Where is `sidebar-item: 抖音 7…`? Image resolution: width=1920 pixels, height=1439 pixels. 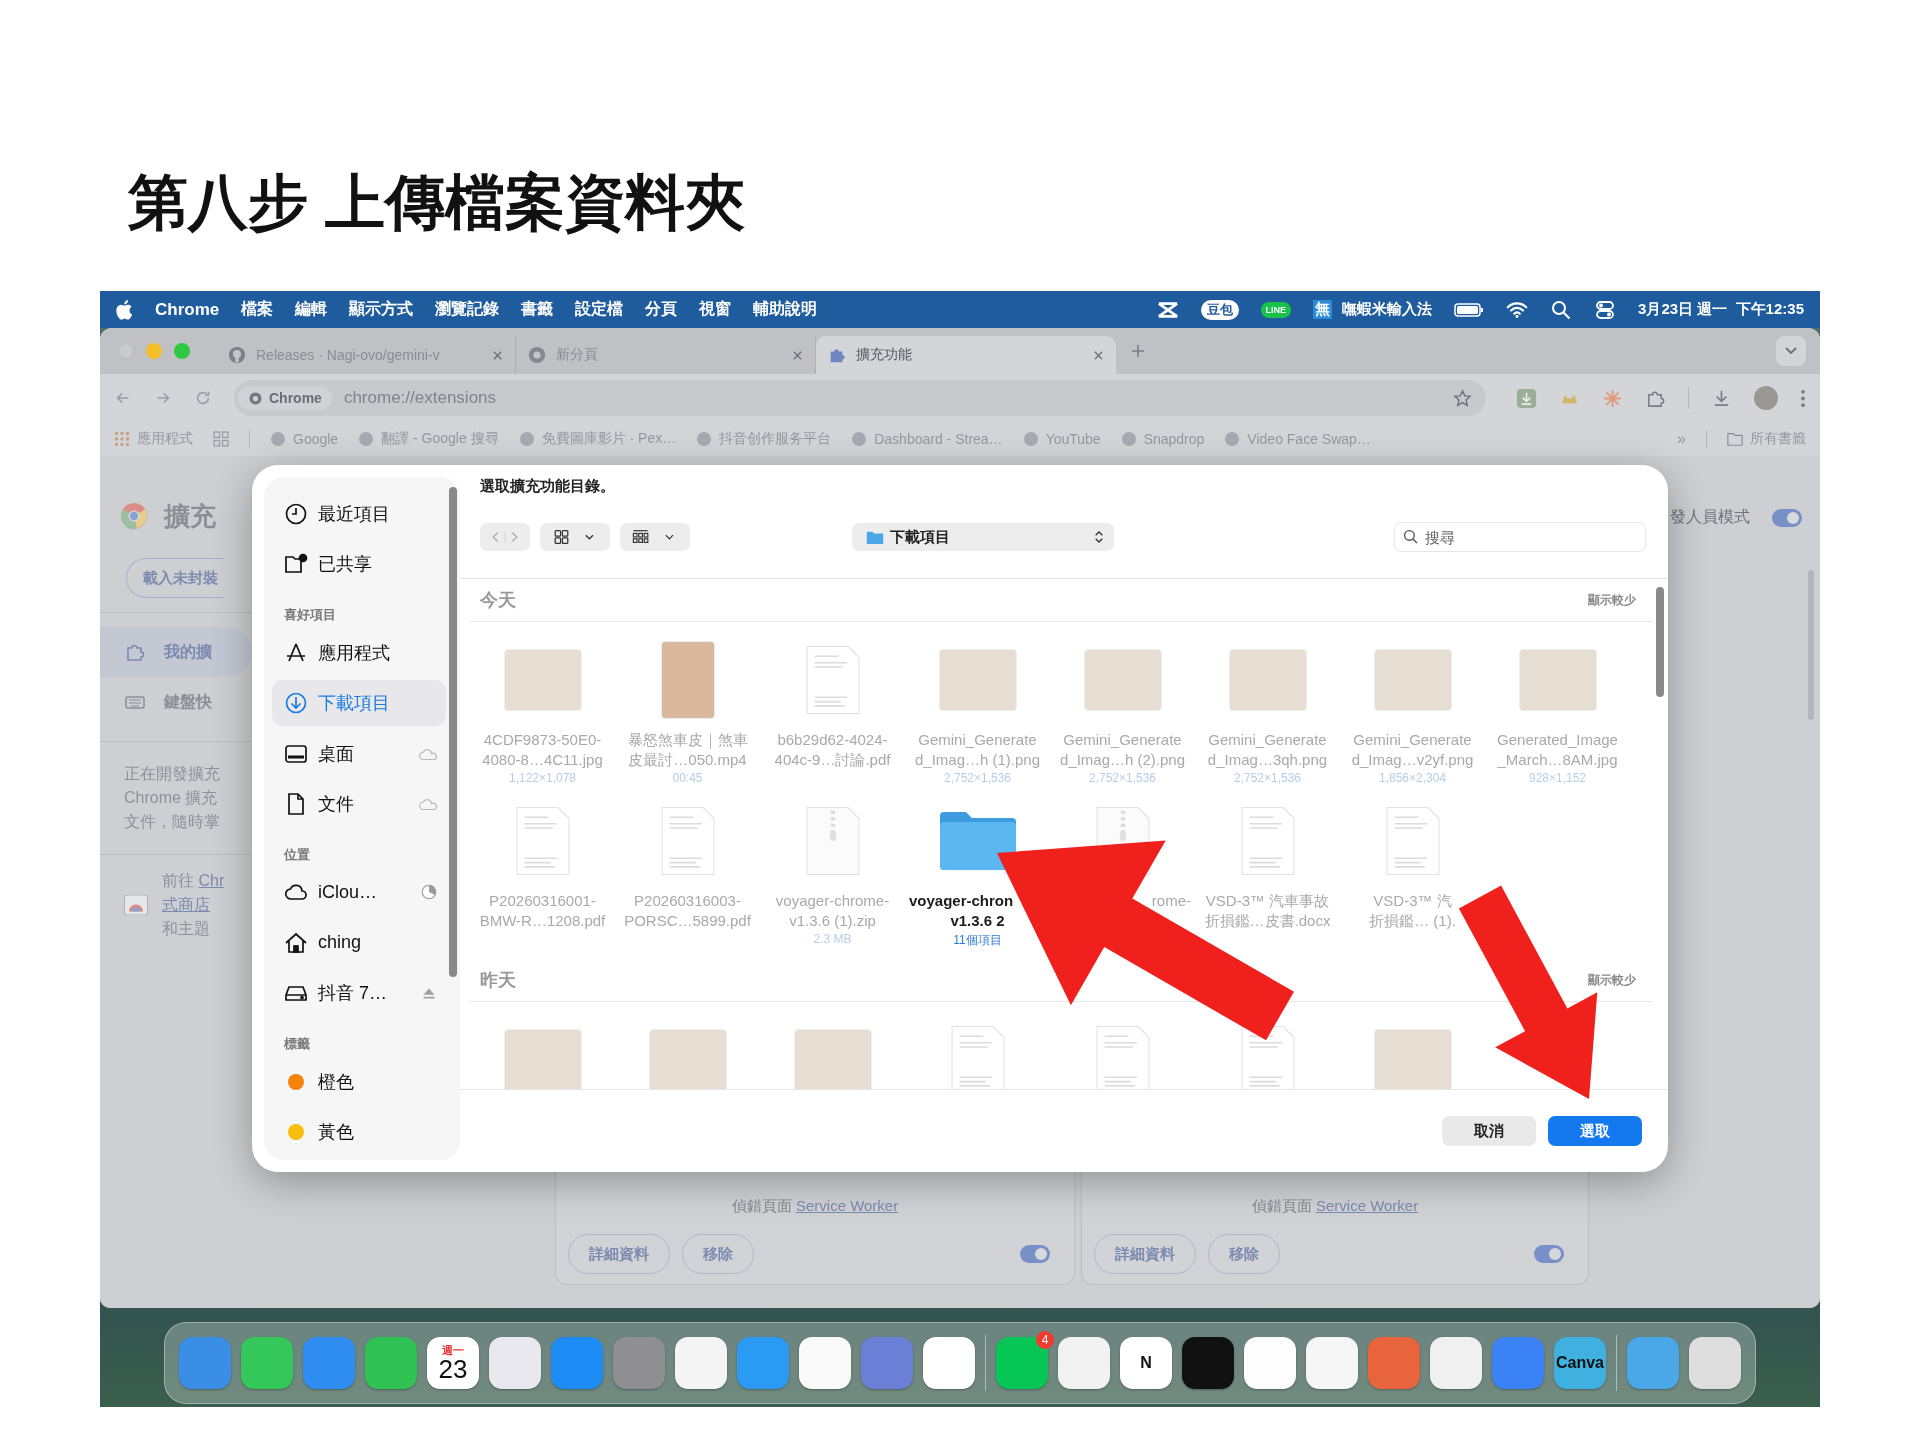
sidebar-item: 抖音 7… is located at coordinates (359, 993).